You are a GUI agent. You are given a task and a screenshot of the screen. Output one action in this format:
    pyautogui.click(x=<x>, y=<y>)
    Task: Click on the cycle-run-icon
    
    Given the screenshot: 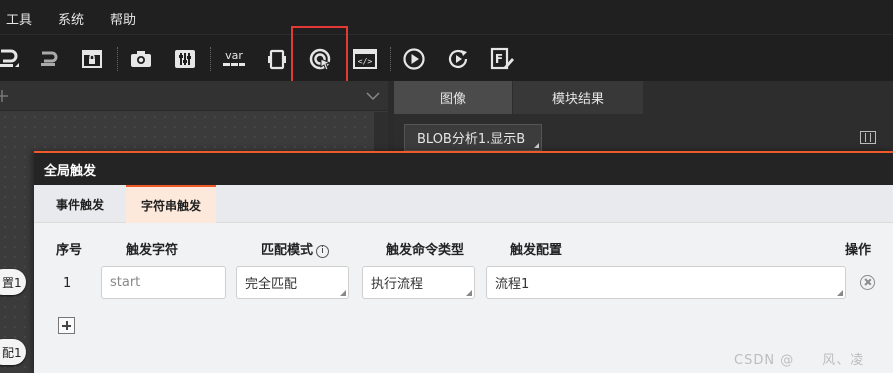 What is the action you would take?
    pyautogui.click(x=458, y=59)
    